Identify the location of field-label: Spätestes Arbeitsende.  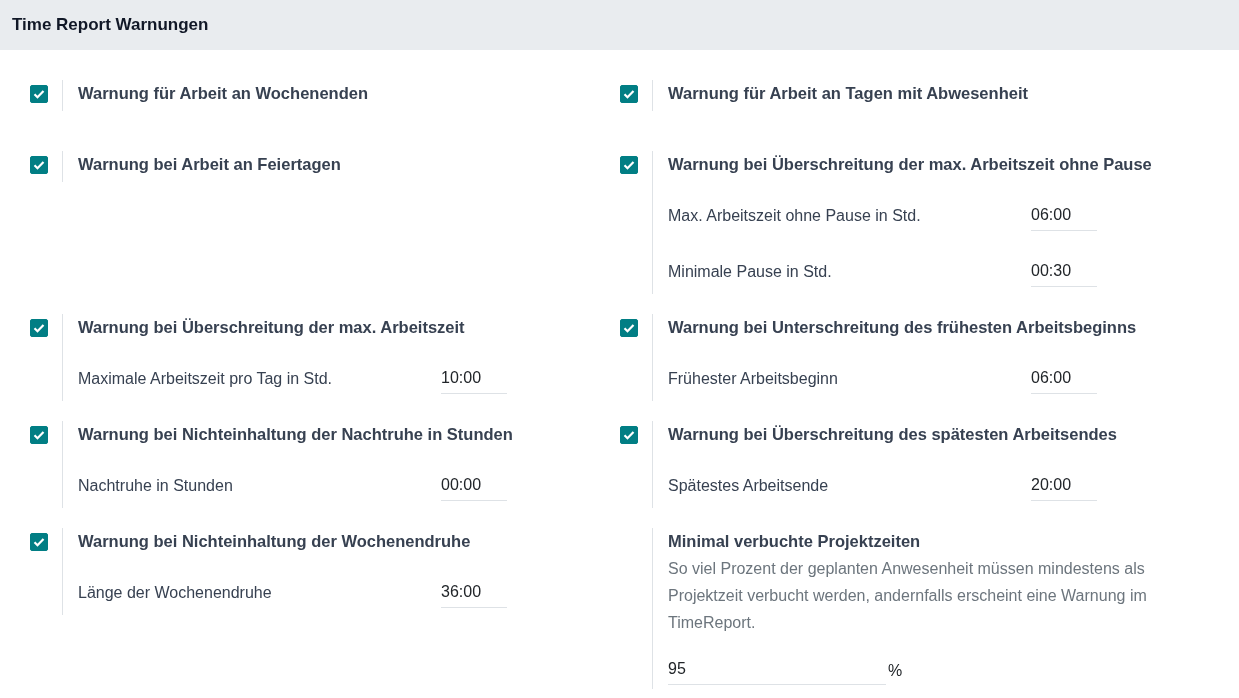
(749, 486).